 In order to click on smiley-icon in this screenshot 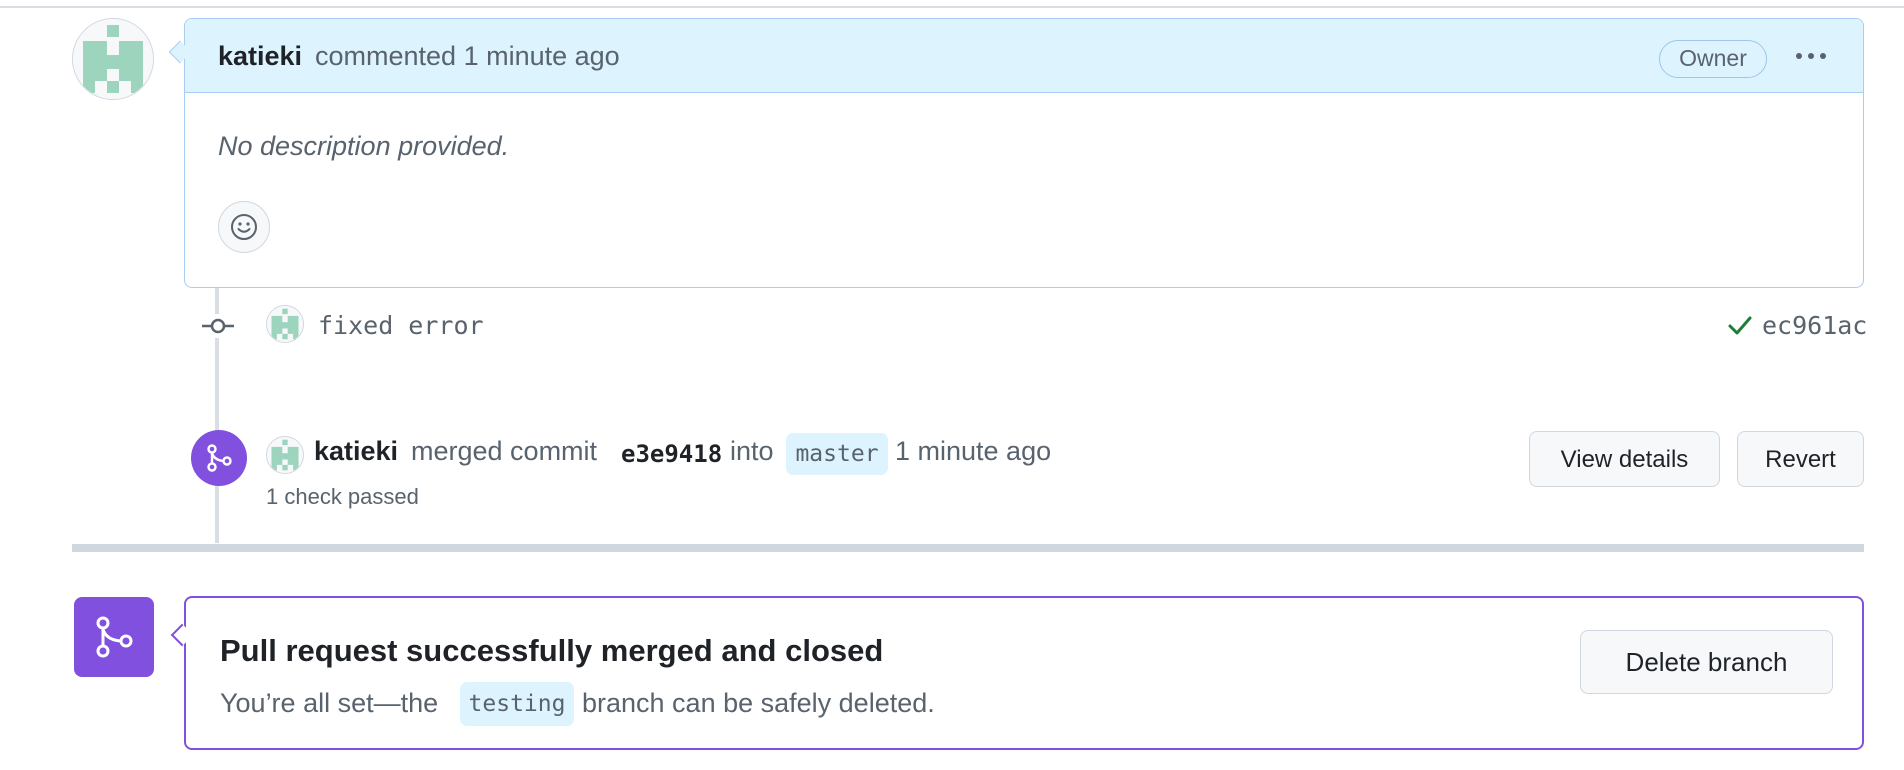, I will do `click(244, 227)`.